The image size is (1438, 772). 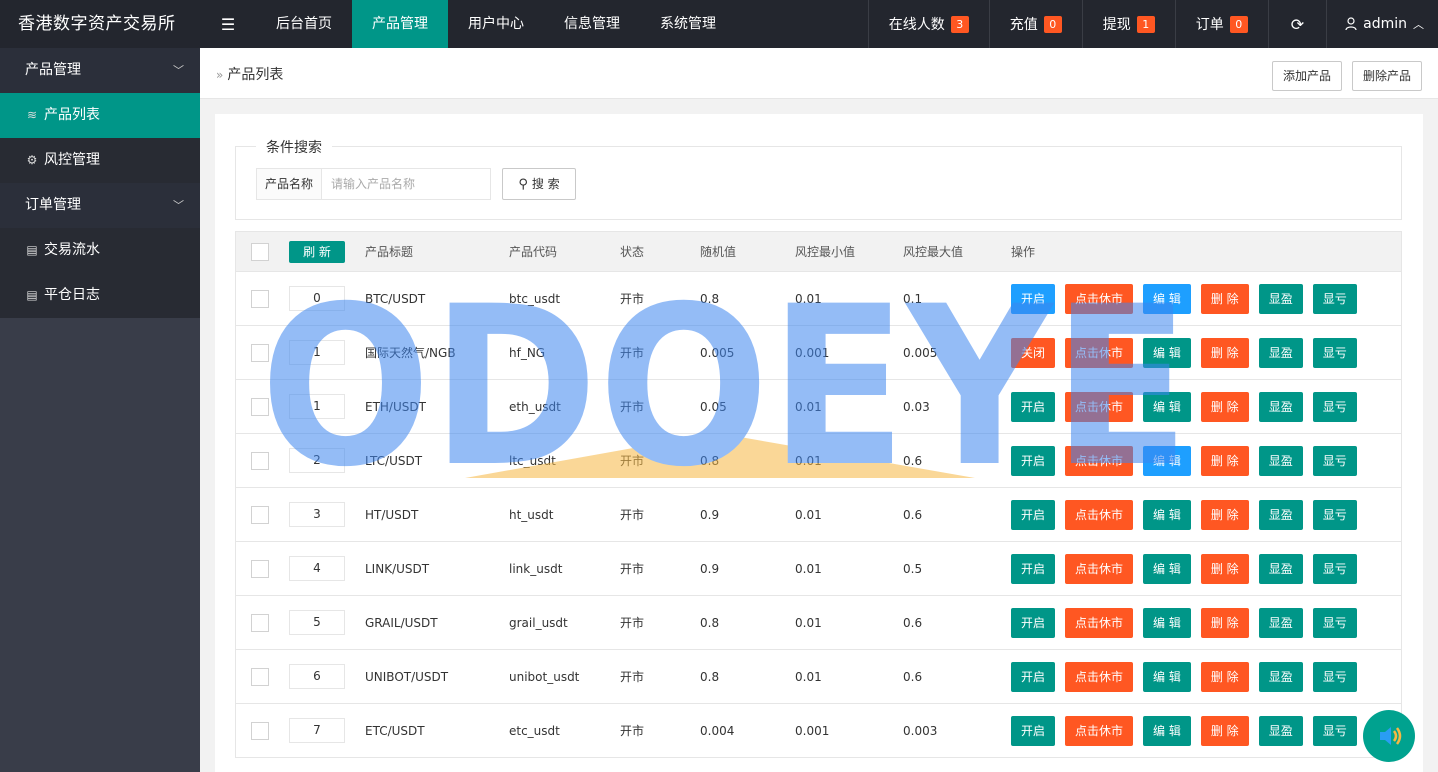 What do you see at coordinates (1307, 76) in the screenshot?
I see `add-product-button: 添加产品` at bounding box center [1307, 76].